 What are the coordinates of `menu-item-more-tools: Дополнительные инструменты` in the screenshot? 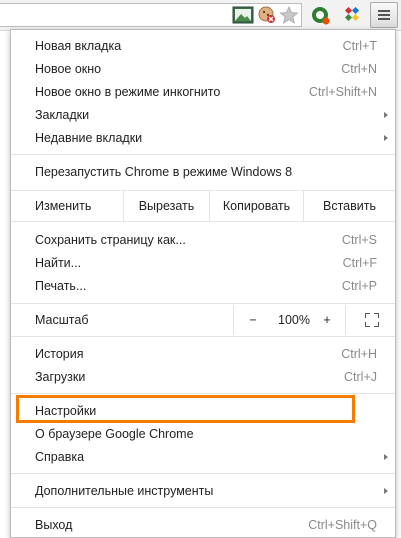 It's located at (203, 491).